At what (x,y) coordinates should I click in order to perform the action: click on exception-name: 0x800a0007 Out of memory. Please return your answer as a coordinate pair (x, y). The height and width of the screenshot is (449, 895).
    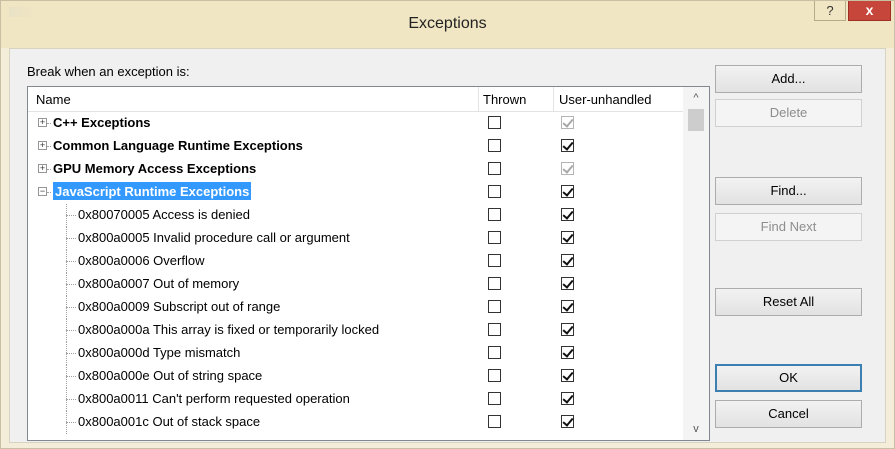
    Looking at the image, I should click on (159, 283).